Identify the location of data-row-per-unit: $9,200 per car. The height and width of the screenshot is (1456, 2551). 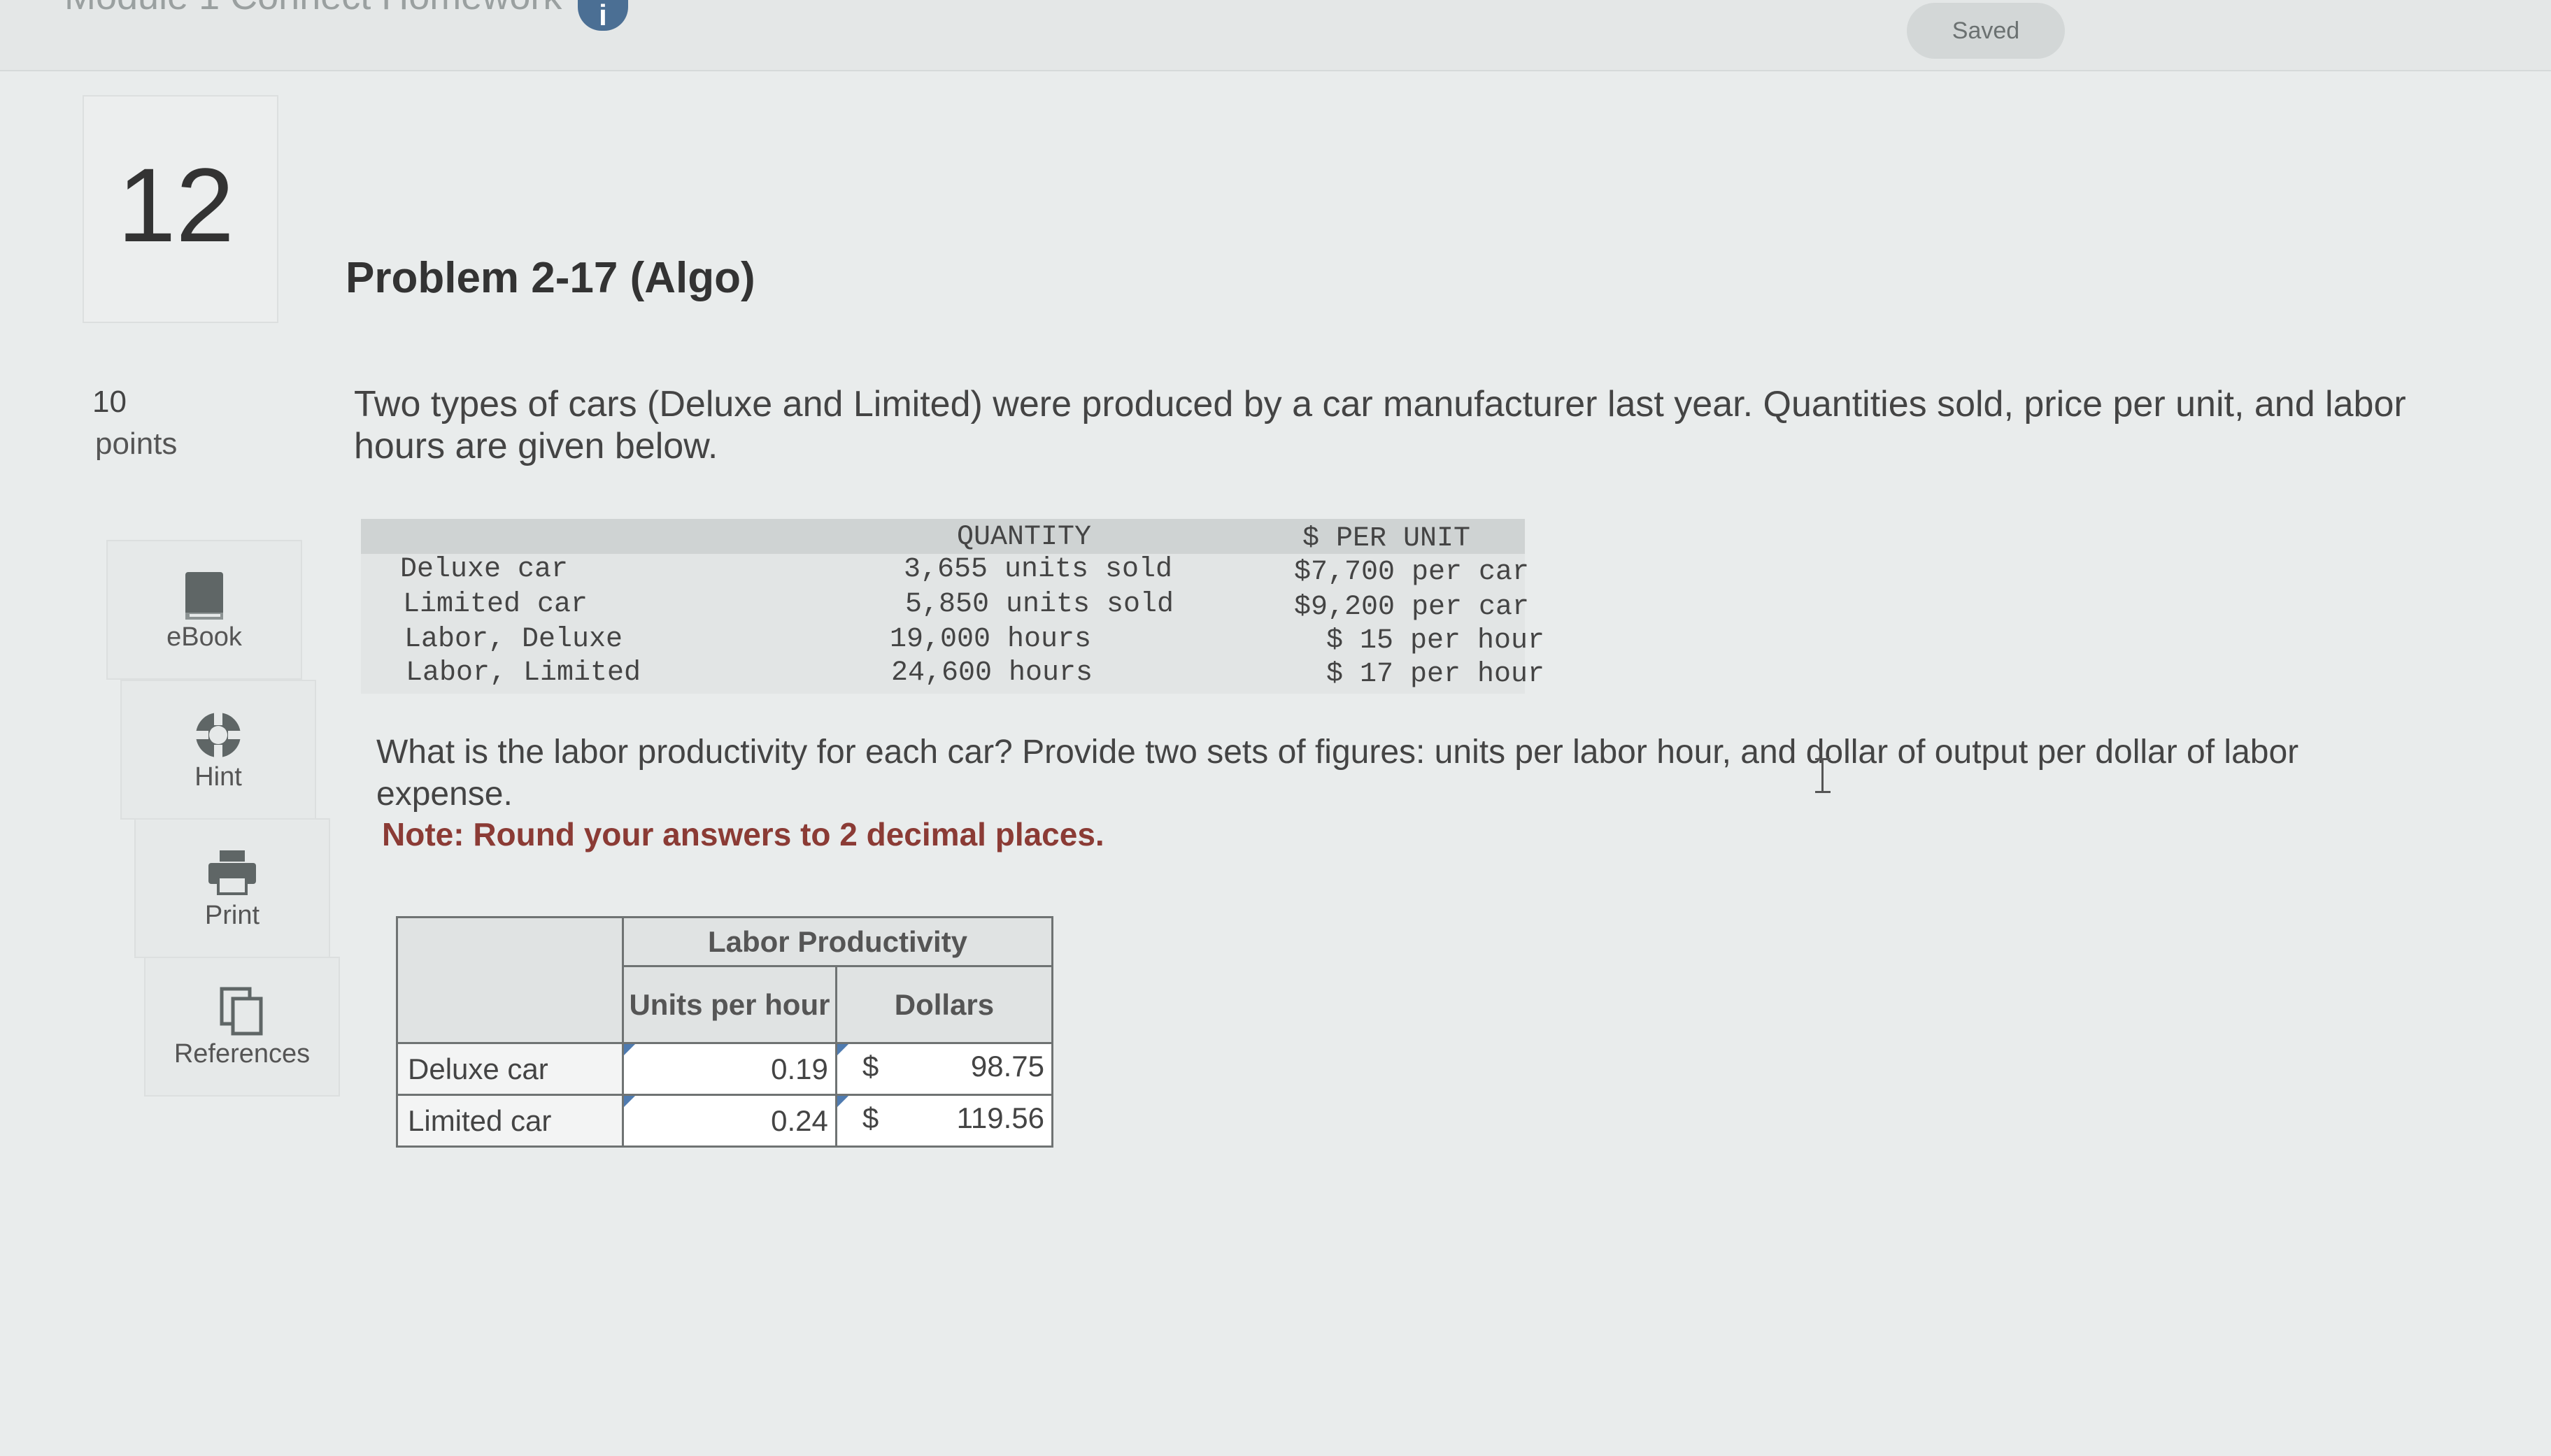
(1412, 607).